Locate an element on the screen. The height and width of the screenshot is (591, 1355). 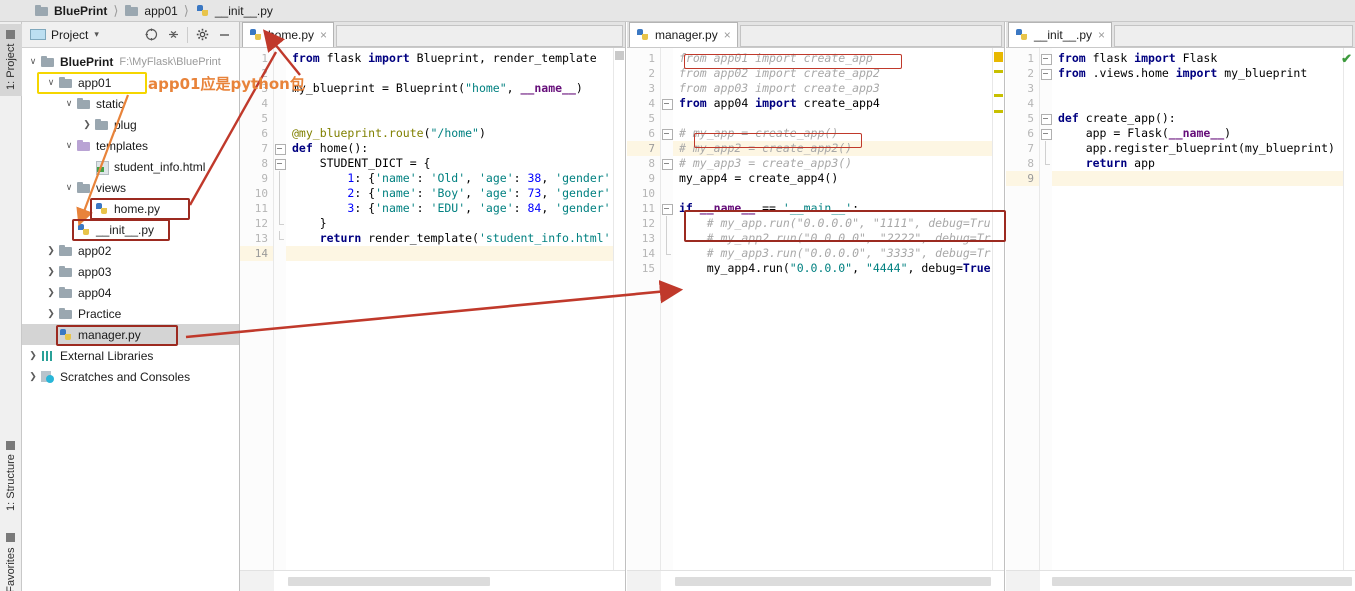
breadcrumb-item-0: BluePrint is located at coordinates (70, 11).